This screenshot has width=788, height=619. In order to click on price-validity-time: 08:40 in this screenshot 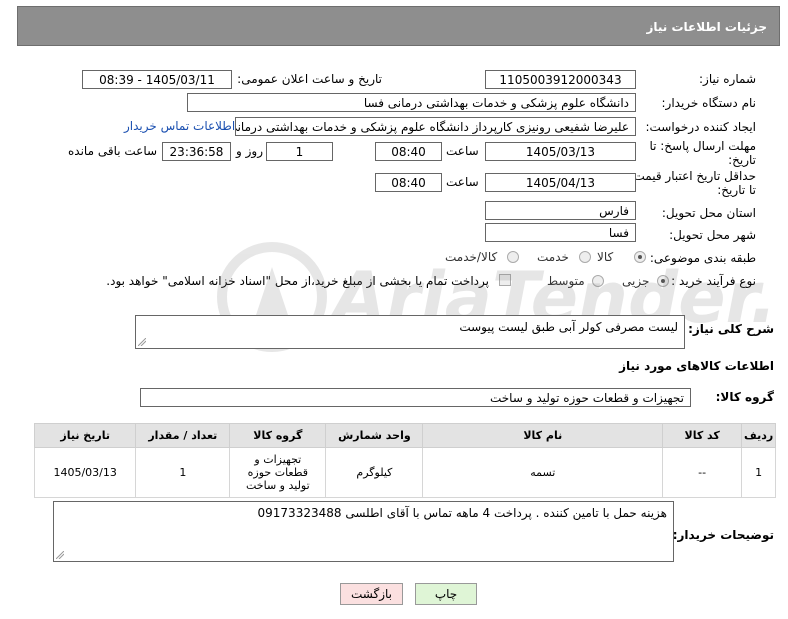, I will do `click(408, 182)`.